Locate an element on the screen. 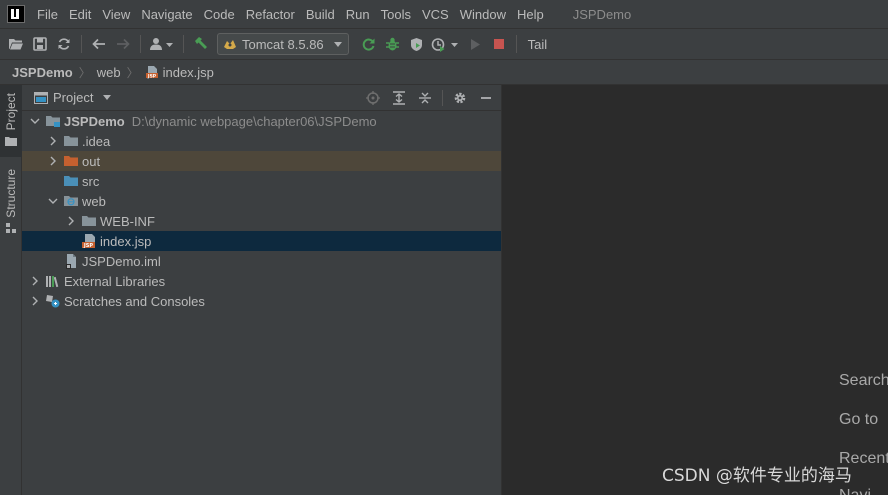 This screenshot has height=495, width=888. menu-window: Window is located at coordinates (483, 14).